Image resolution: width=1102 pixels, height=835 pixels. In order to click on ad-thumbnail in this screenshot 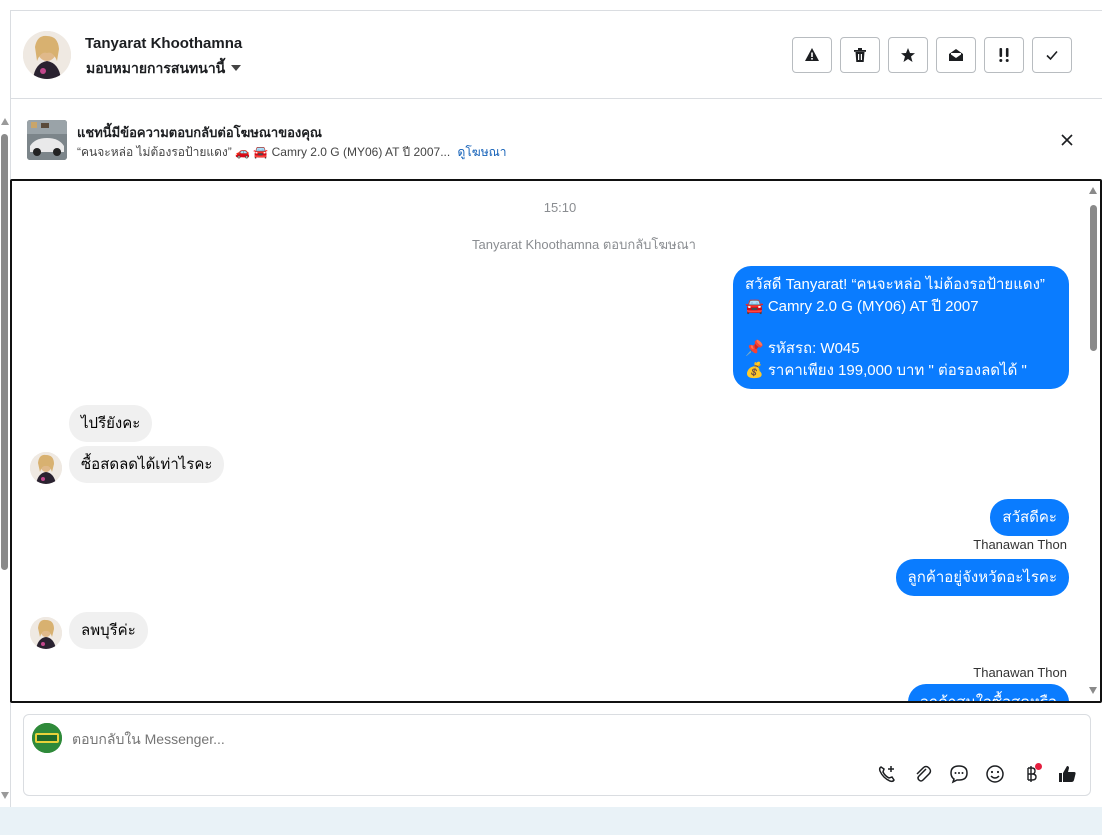, I will do `click(47, 140)`.